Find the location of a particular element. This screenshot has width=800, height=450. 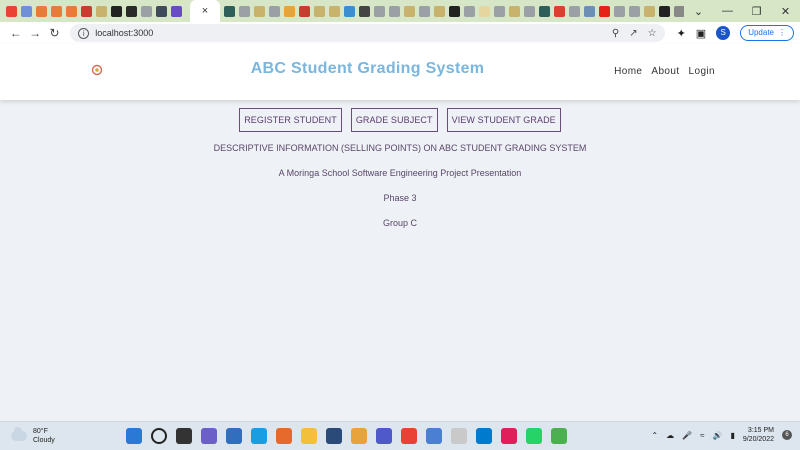

nav-login-link: Login is located at coordinates (702, 71).